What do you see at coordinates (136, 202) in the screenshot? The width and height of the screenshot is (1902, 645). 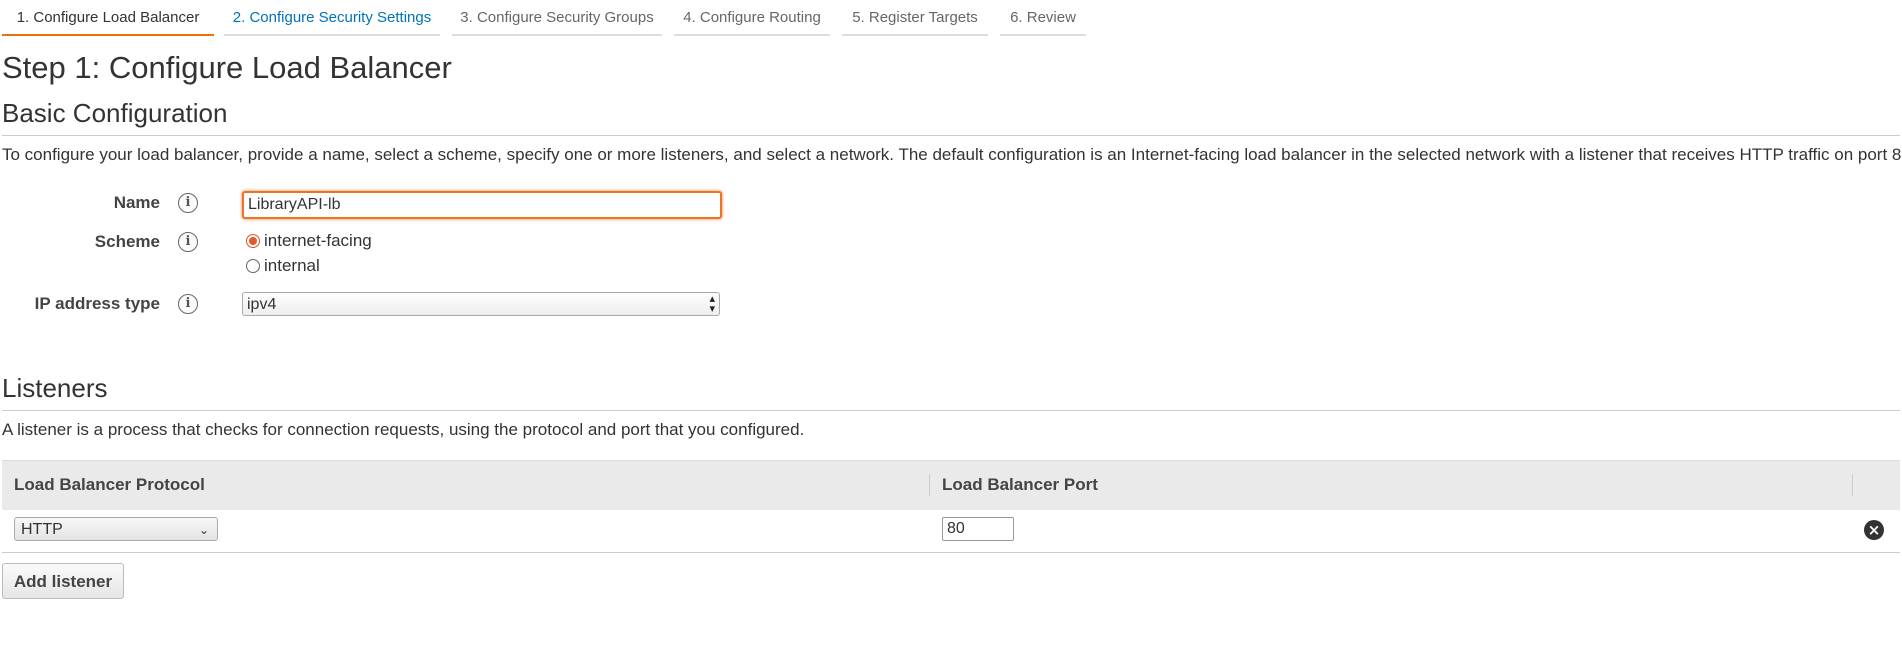 I see `name-label: Name` at bounding box center [136, 202].